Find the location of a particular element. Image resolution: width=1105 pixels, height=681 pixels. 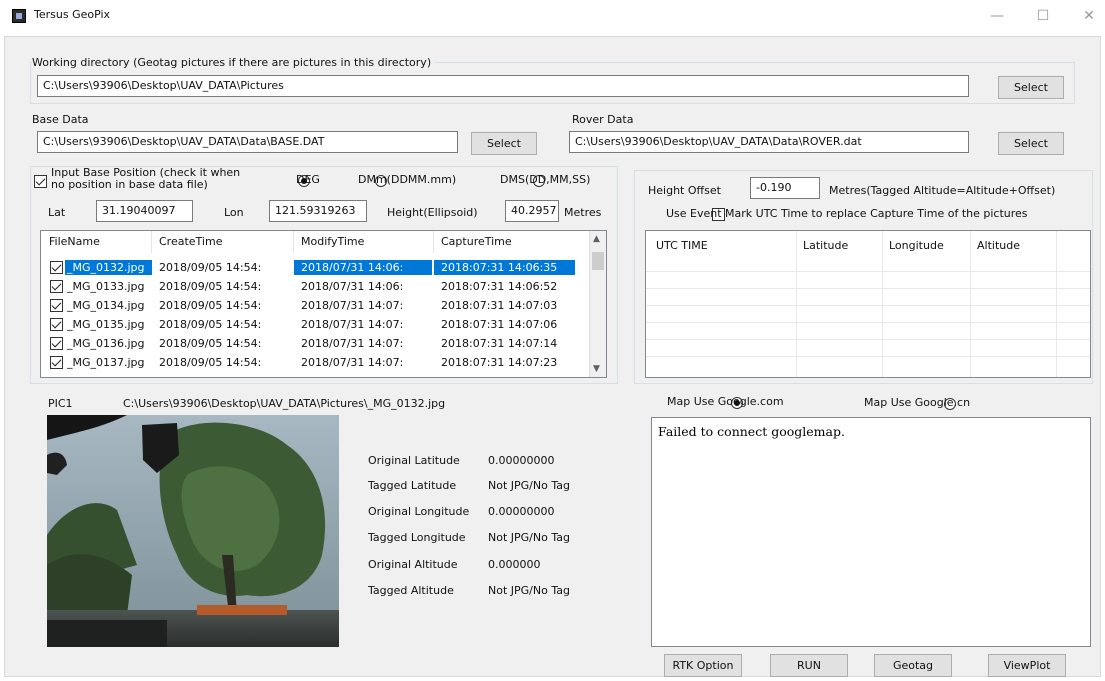

lat-field: 31.19040097 is located at coordinates (144, 211).